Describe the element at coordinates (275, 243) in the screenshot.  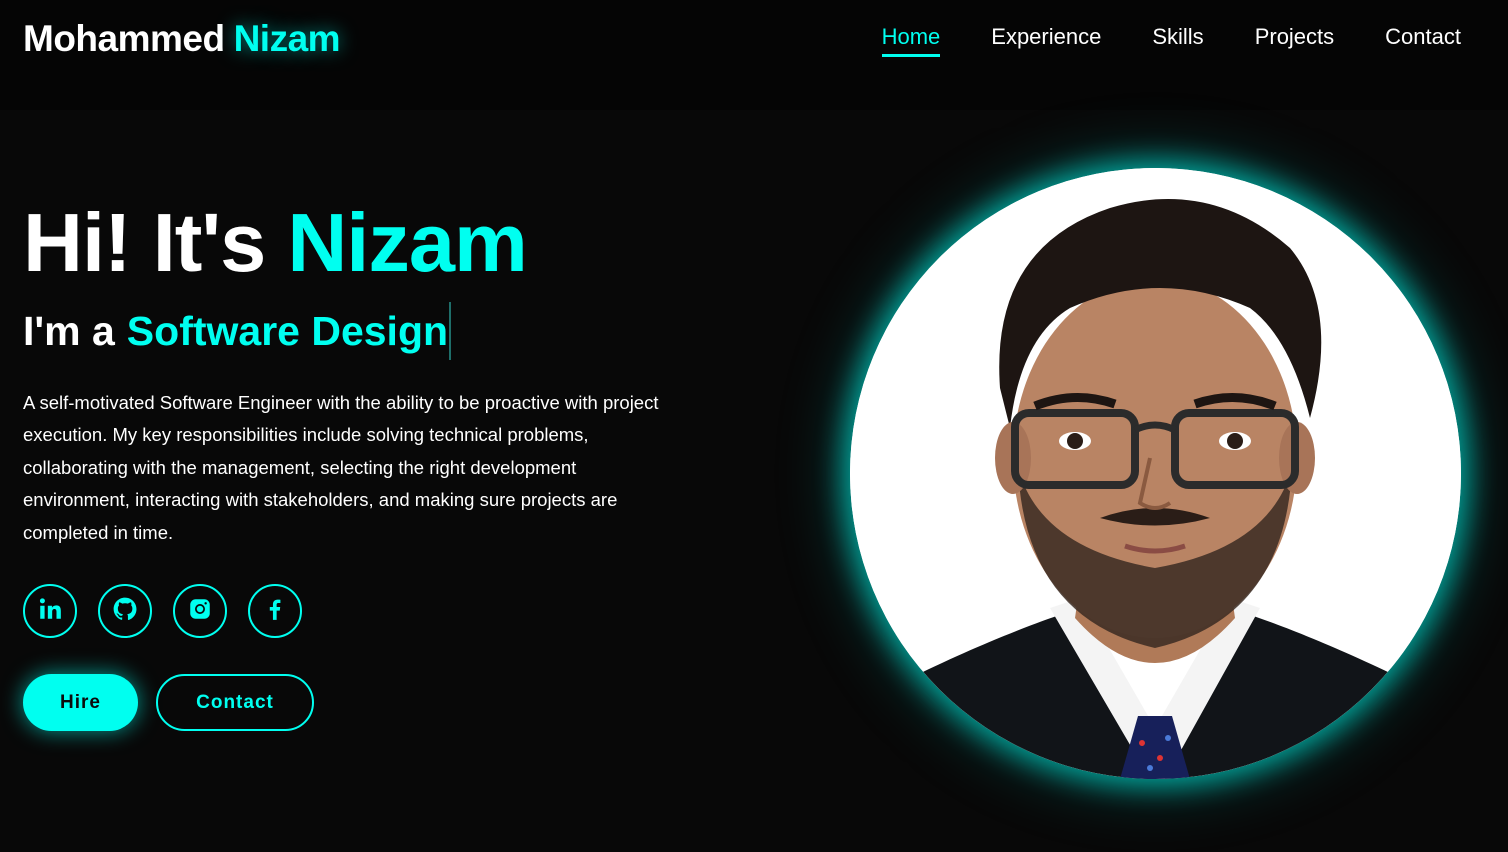
I see `hero-title: Hi! It's Nizam` at that location.